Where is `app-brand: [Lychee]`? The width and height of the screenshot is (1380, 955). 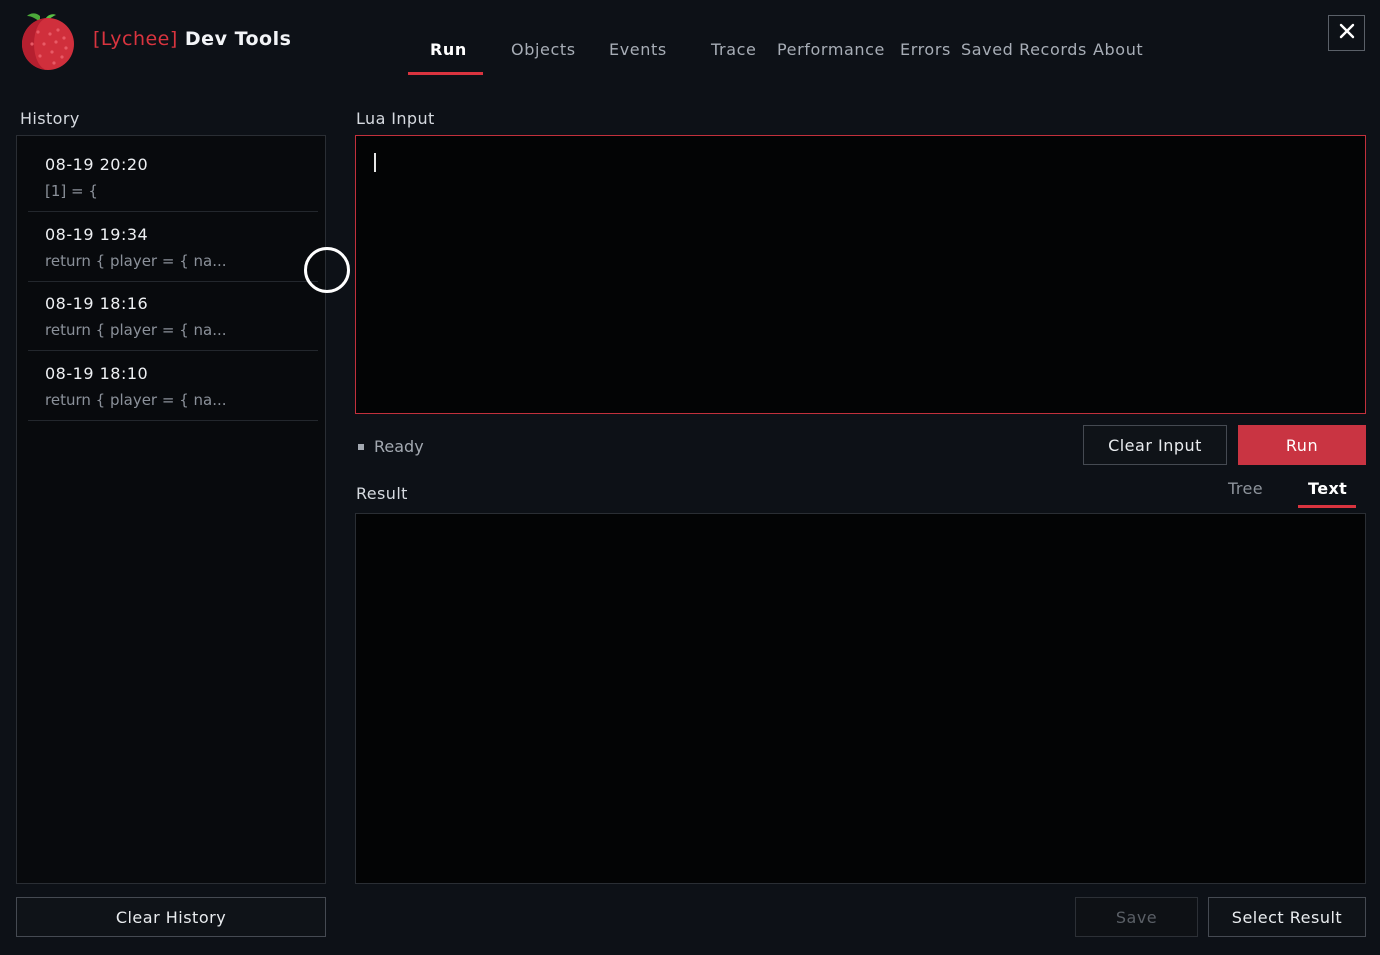
app-brand: [Lychee] is located at coordinates (135, 39).